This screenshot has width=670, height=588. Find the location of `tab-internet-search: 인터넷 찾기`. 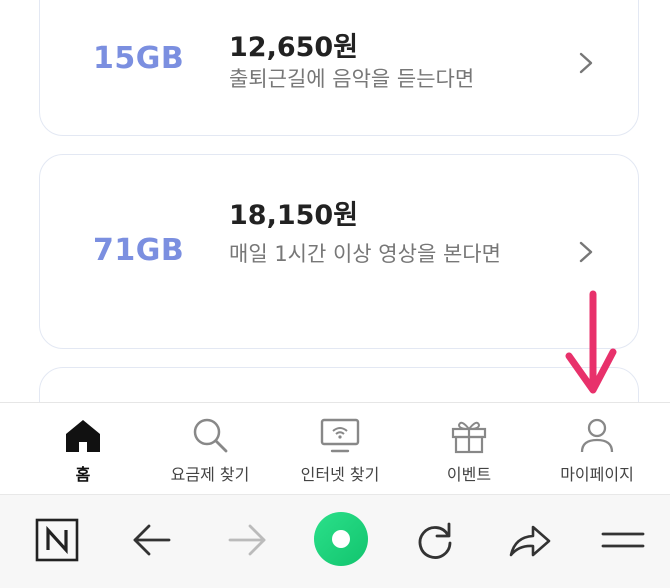

tab-internet-search: 인터넷 찾기 is located at coordinates (340, 449).